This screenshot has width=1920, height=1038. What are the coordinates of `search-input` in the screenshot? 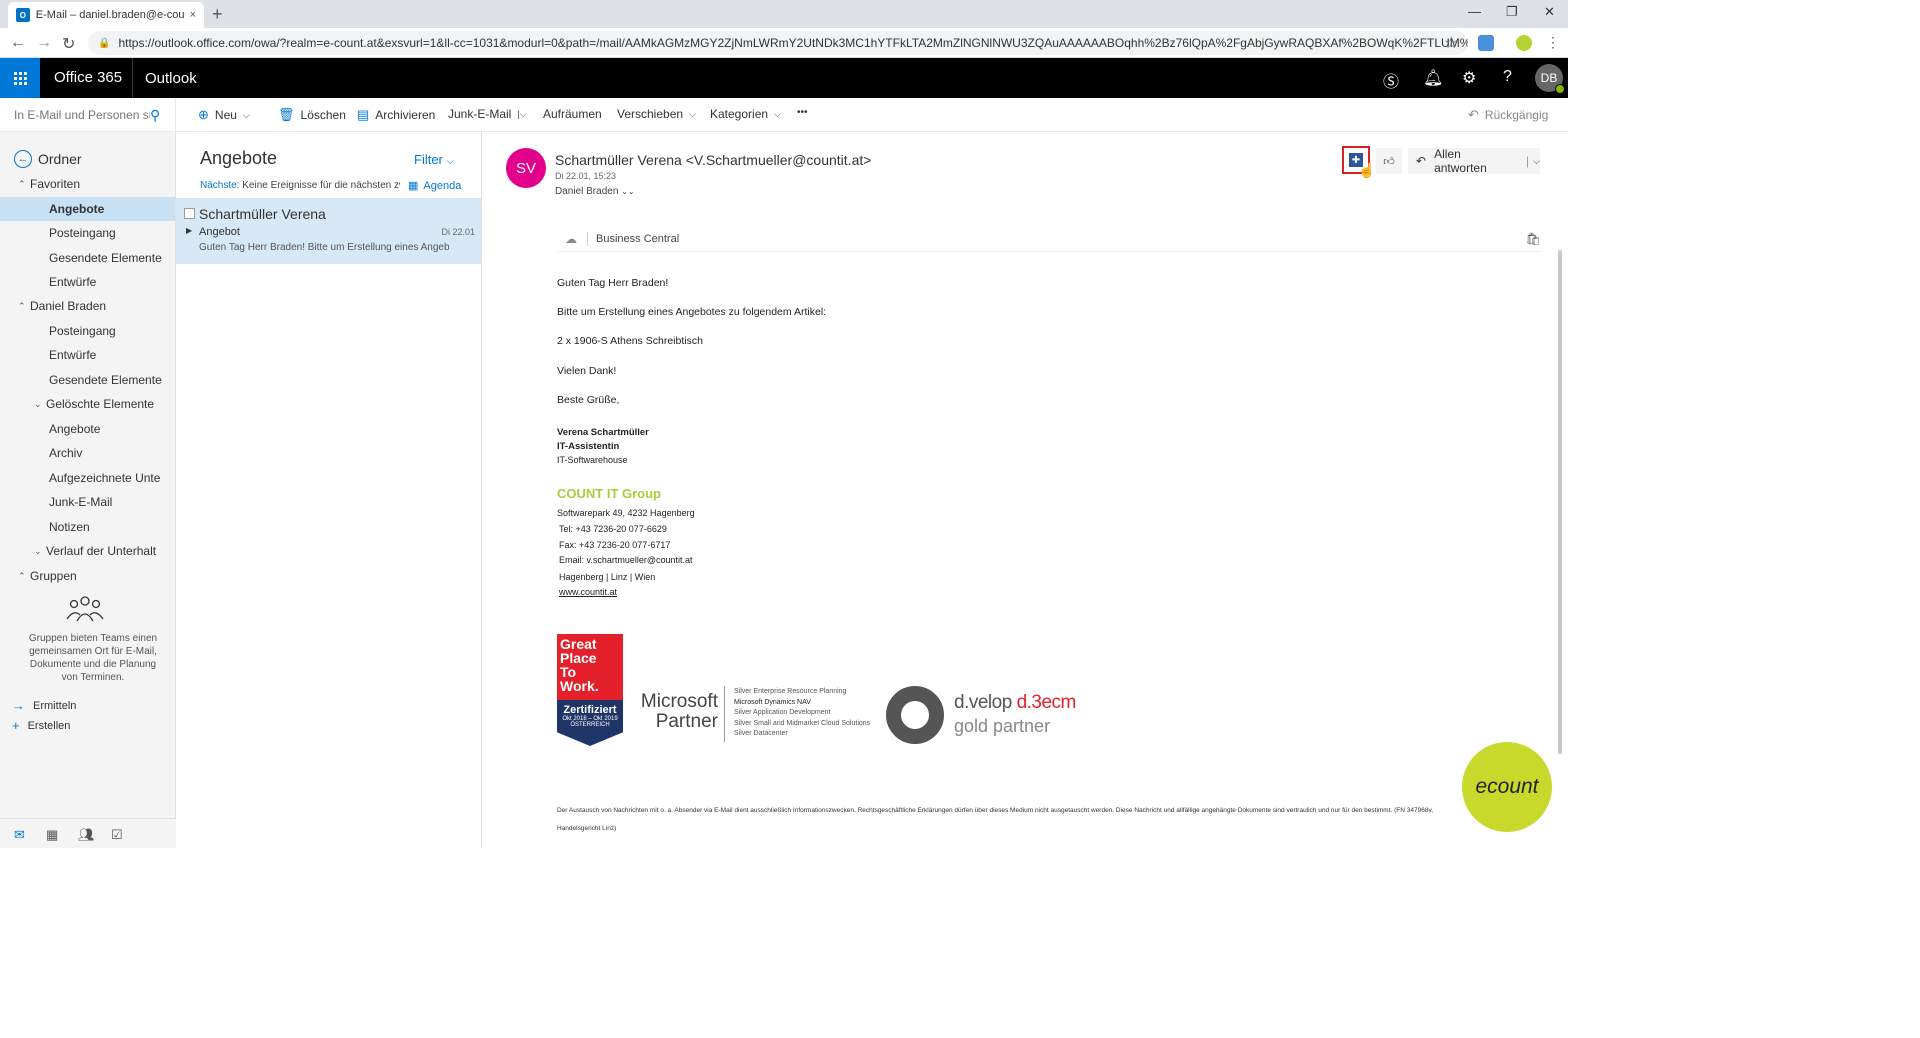 It's located at (82, 115).